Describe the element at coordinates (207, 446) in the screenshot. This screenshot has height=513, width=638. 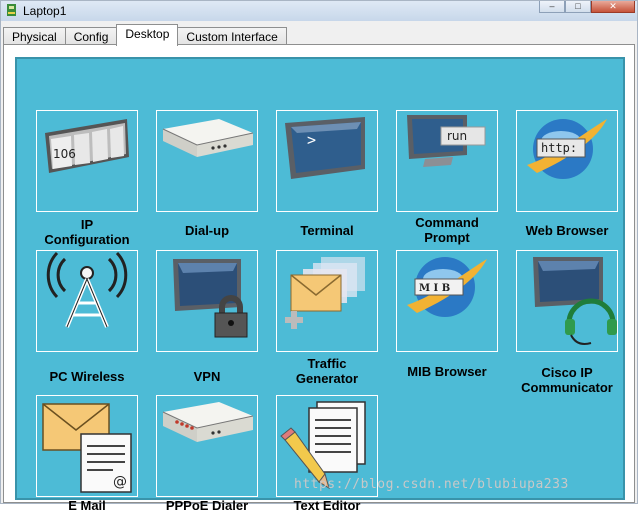
I see `pppoe-modem-icon` at that location.